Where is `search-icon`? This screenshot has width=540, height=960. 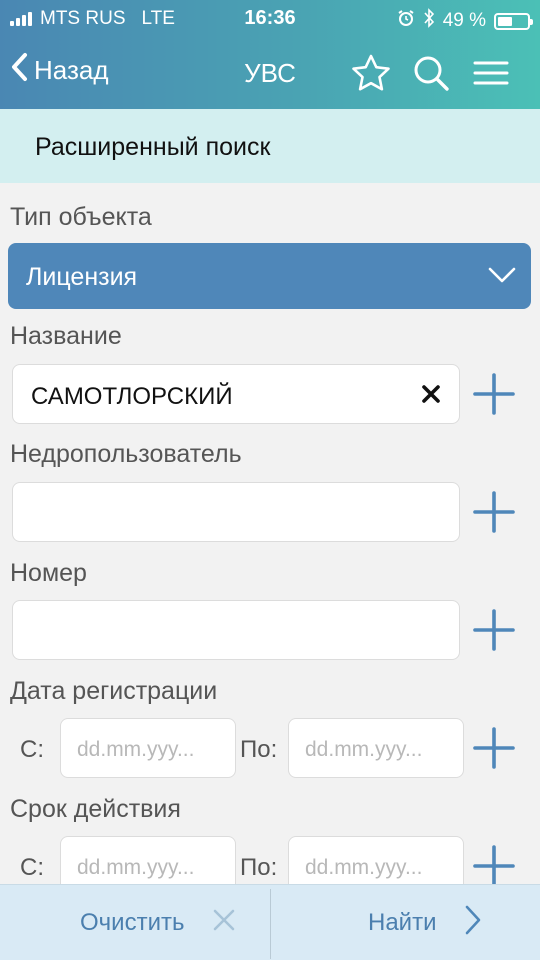 search-icon is located at coordinates (431, 73).